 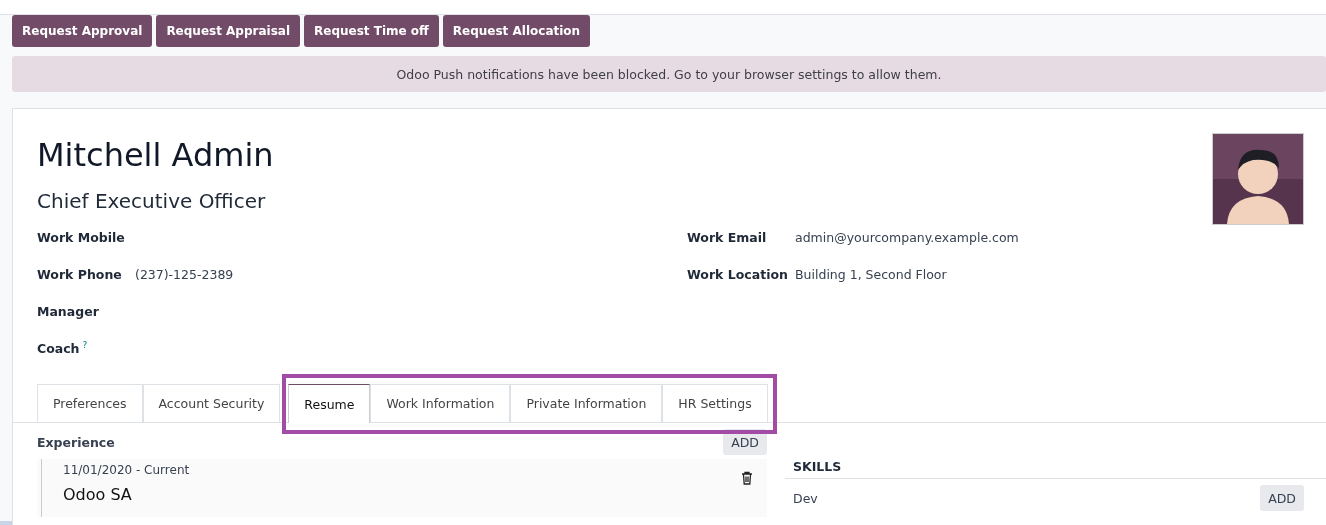 I want to click on tab: Account Security, so click(x=211, y=403).